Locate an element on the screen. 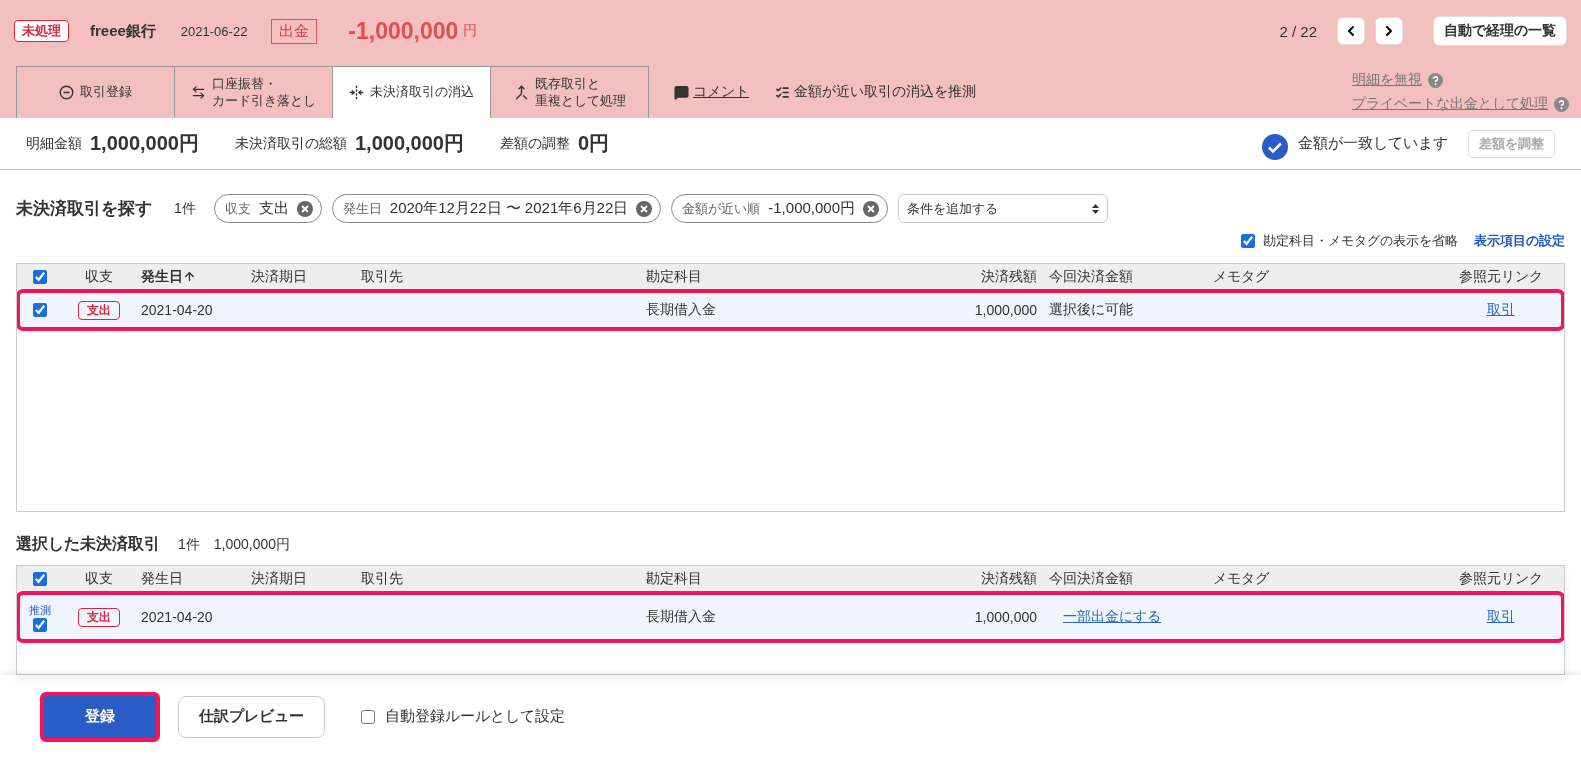  comment-link: コメント is located at coordinates (711, 92).